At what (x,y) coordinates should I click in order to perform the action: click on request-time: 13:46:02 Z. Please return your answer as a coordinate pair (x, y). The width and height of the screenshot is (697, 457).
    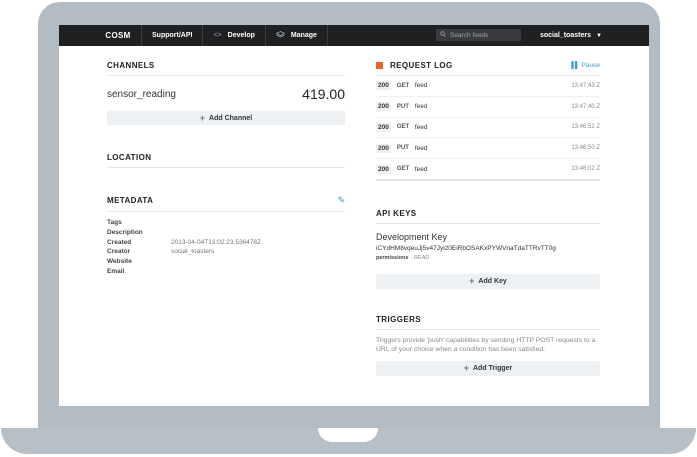
    Looking at the image, I should click on (585, 169).